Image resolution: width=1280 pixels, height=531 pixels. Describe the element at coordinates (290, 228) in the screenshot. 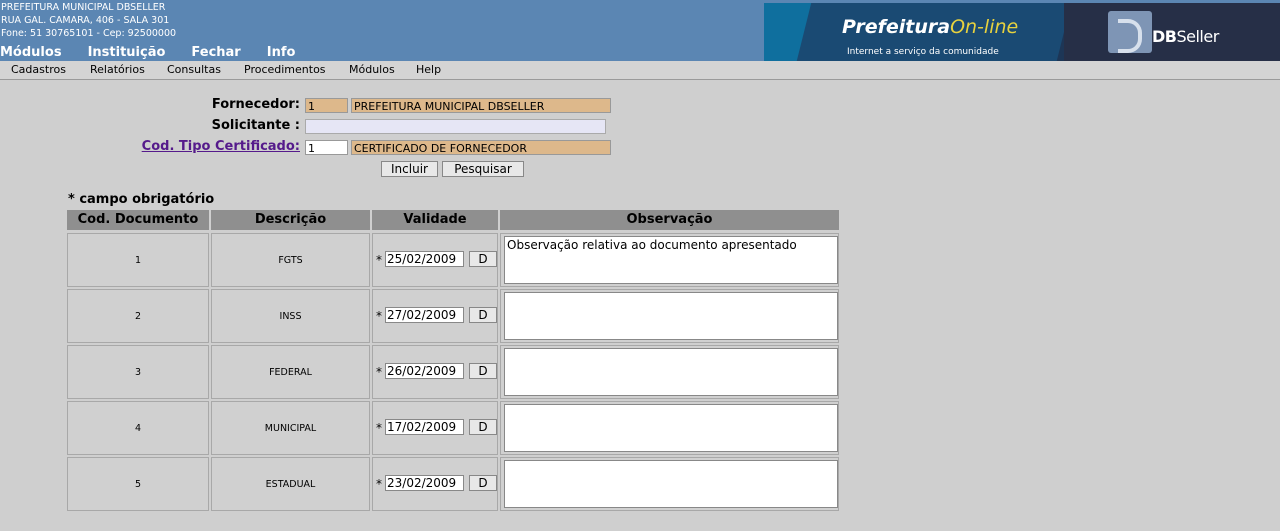

I see `header-descricao-documento: Descrição Documento` at that location.